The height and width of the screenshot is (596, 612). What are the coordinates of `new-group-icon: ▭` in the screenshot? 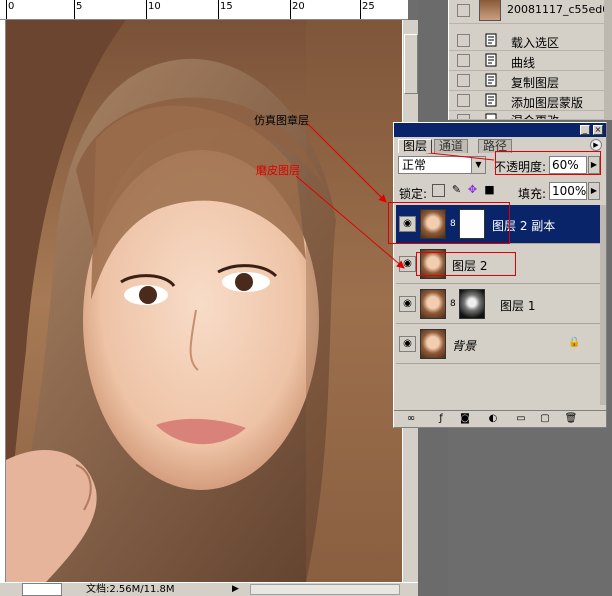 It's located at (521, 419).